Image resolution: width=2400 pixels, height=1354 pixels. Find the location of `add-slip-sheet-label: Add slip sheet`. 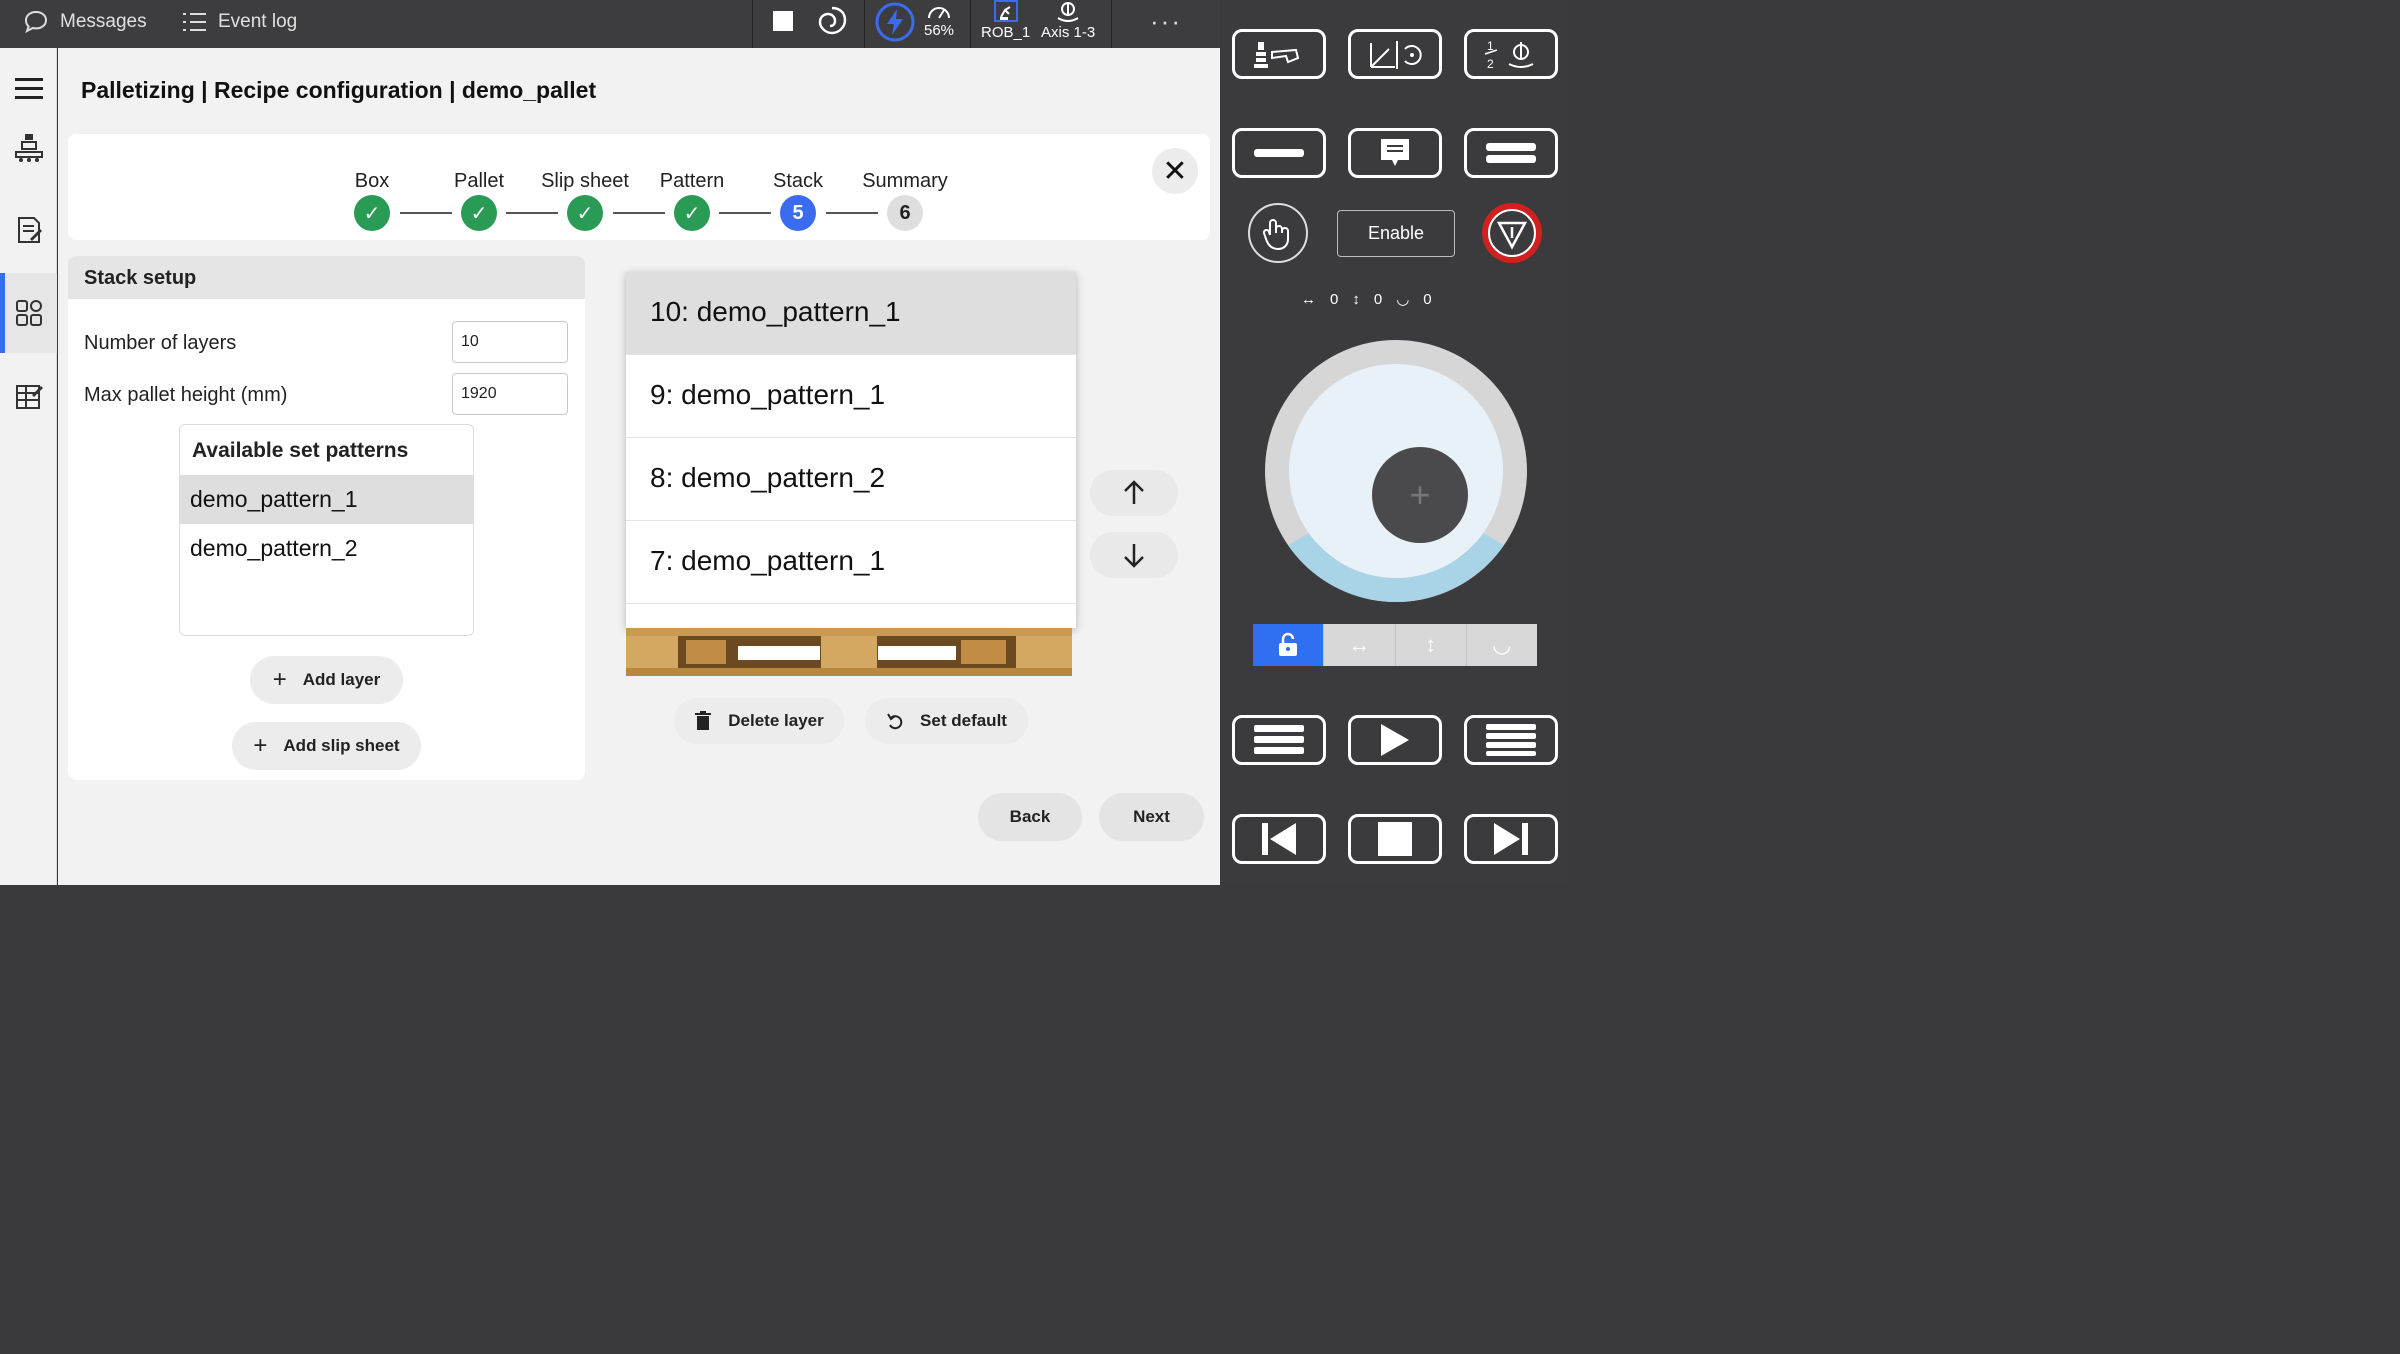

add-slip-sheet-label: Add slip sheet is located at coordinates (341, 745).